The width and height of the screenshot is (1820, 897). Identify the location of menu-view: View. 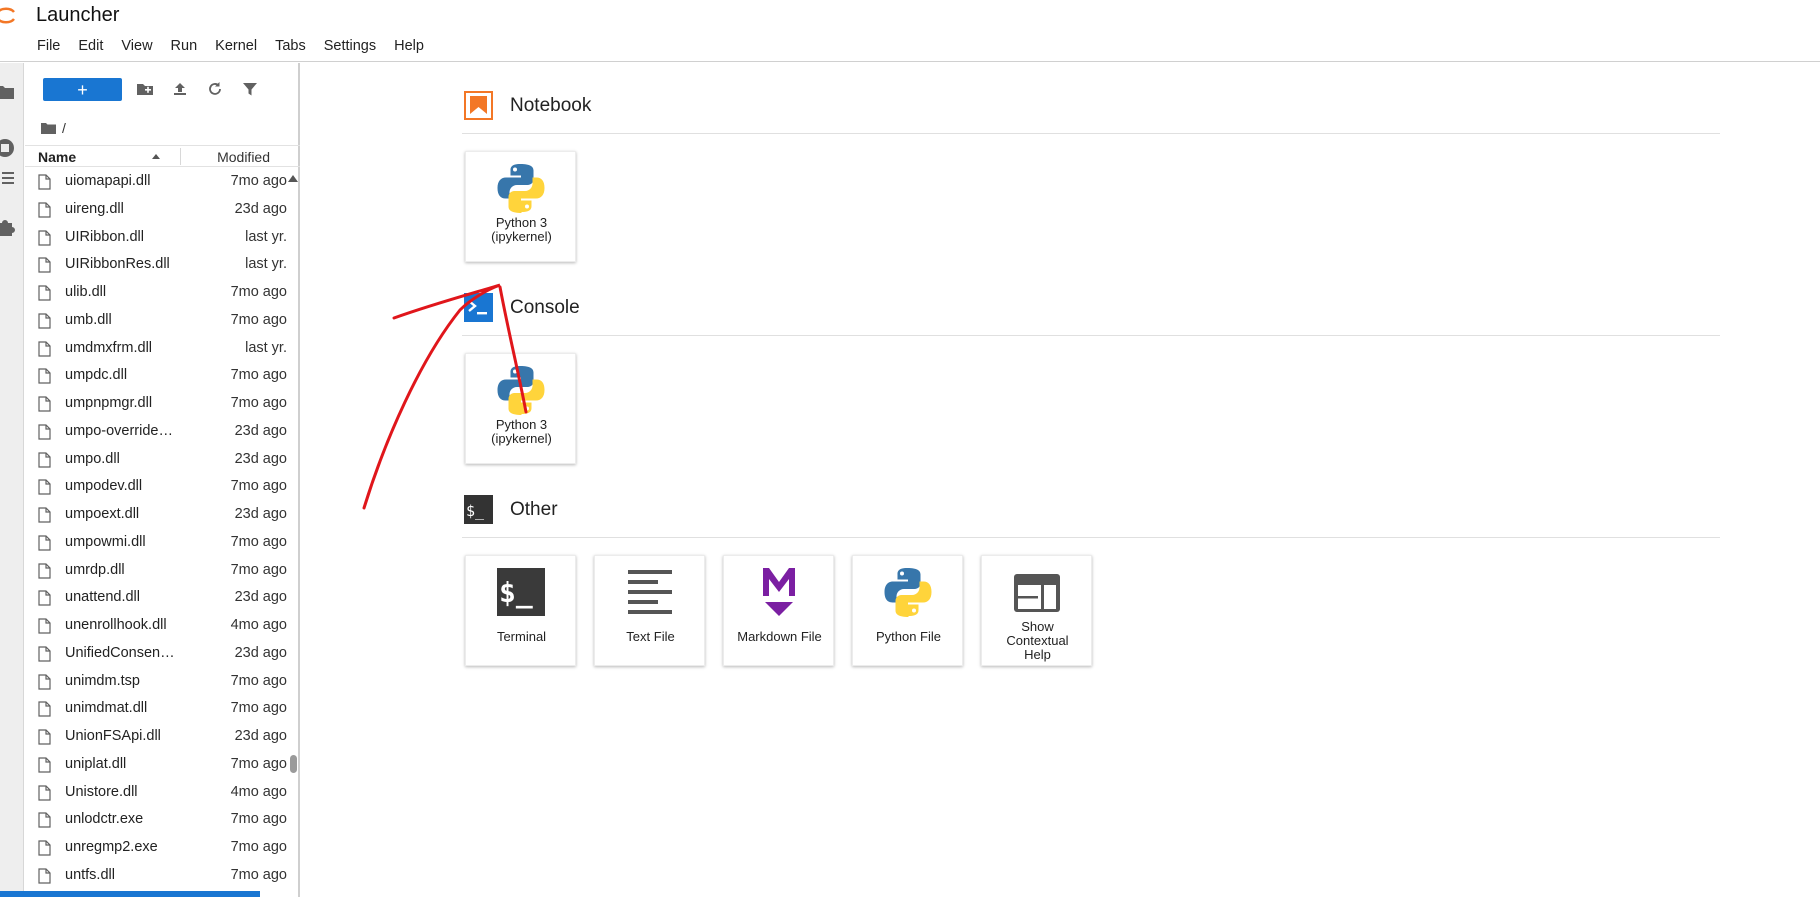
(136, 46).